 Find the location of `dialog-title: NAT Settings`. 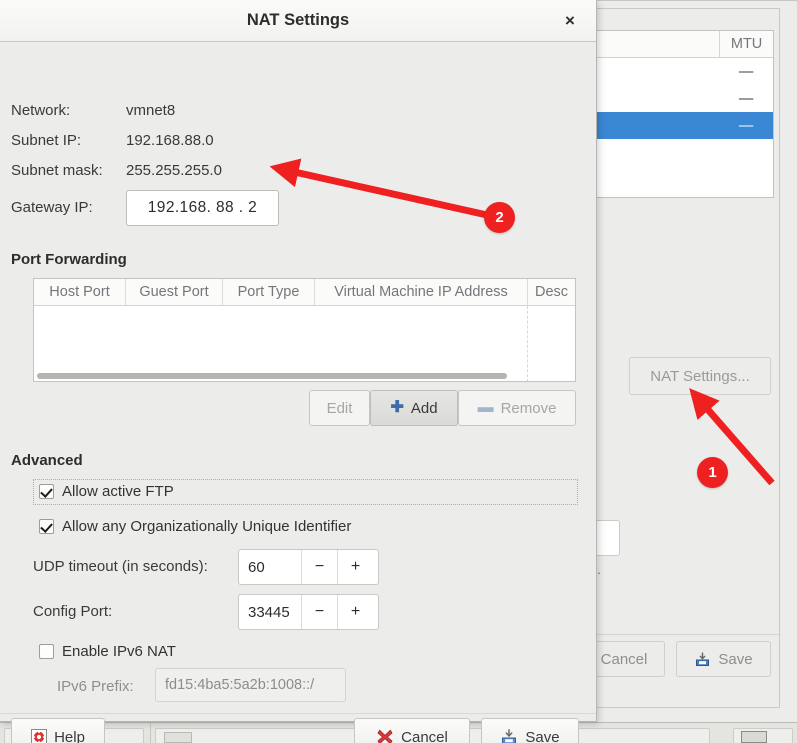

dialog-title: NAT Settings is located at coordinates (298, 20).